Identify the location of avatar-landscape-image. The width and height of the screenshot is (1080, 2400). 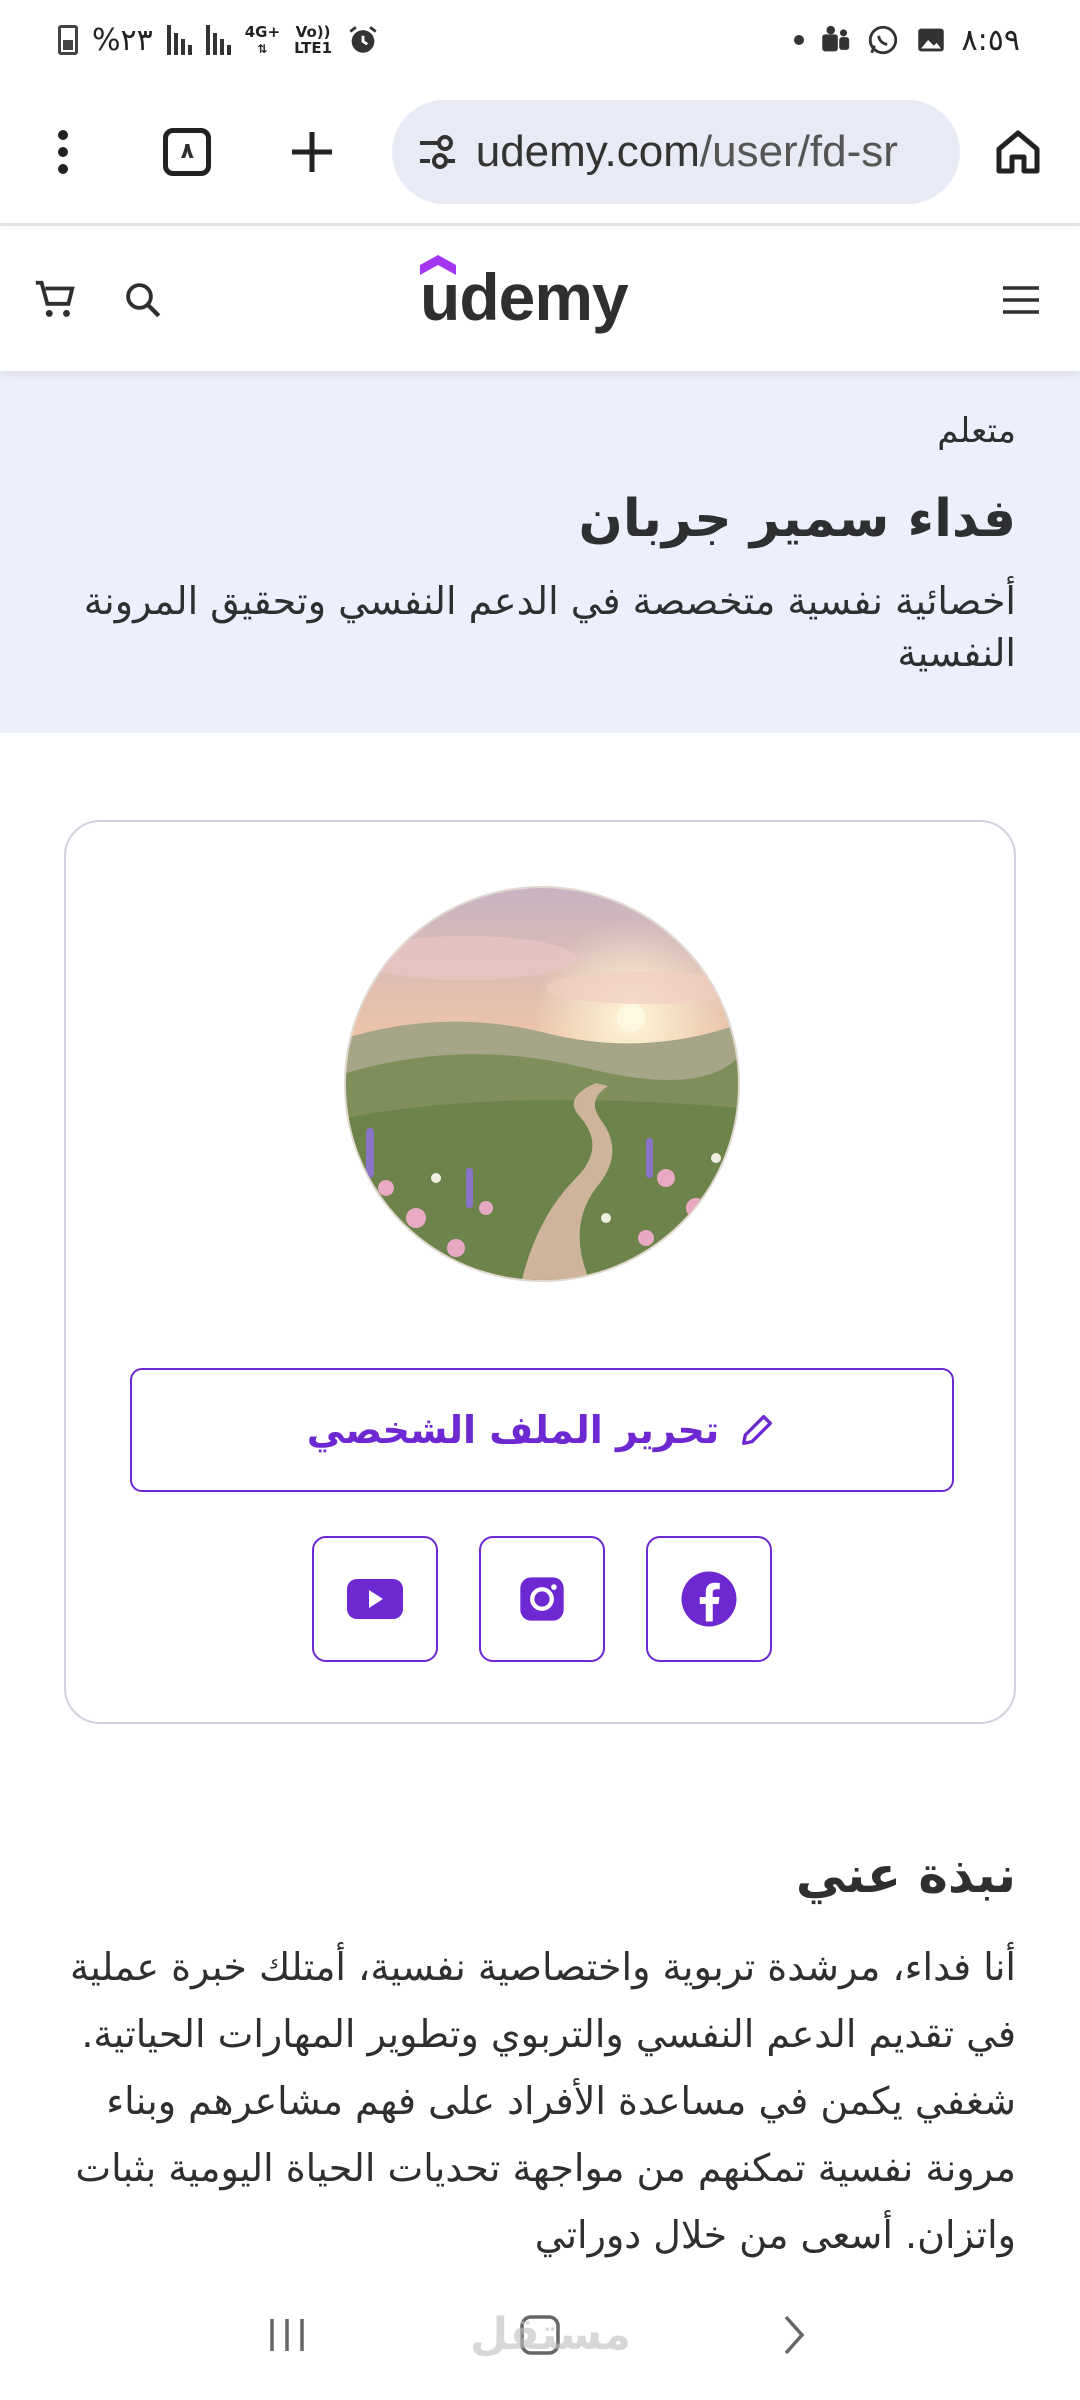
(542, 1084).